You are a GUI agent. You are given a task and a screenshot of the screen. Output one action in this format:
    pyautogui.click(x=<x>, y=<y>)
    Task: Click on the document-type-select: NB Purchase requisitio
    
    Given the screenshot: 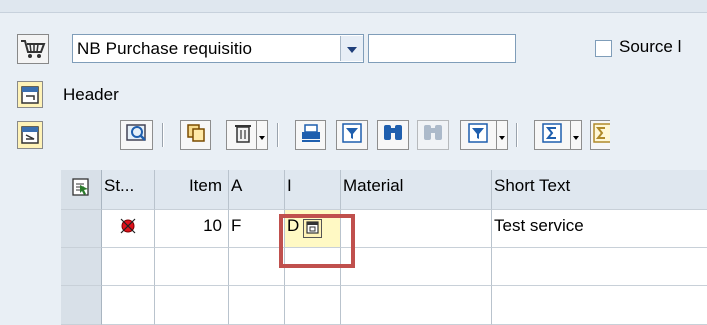 What is the action you would take?
    pyautogui.click(x=218, y=48)
    